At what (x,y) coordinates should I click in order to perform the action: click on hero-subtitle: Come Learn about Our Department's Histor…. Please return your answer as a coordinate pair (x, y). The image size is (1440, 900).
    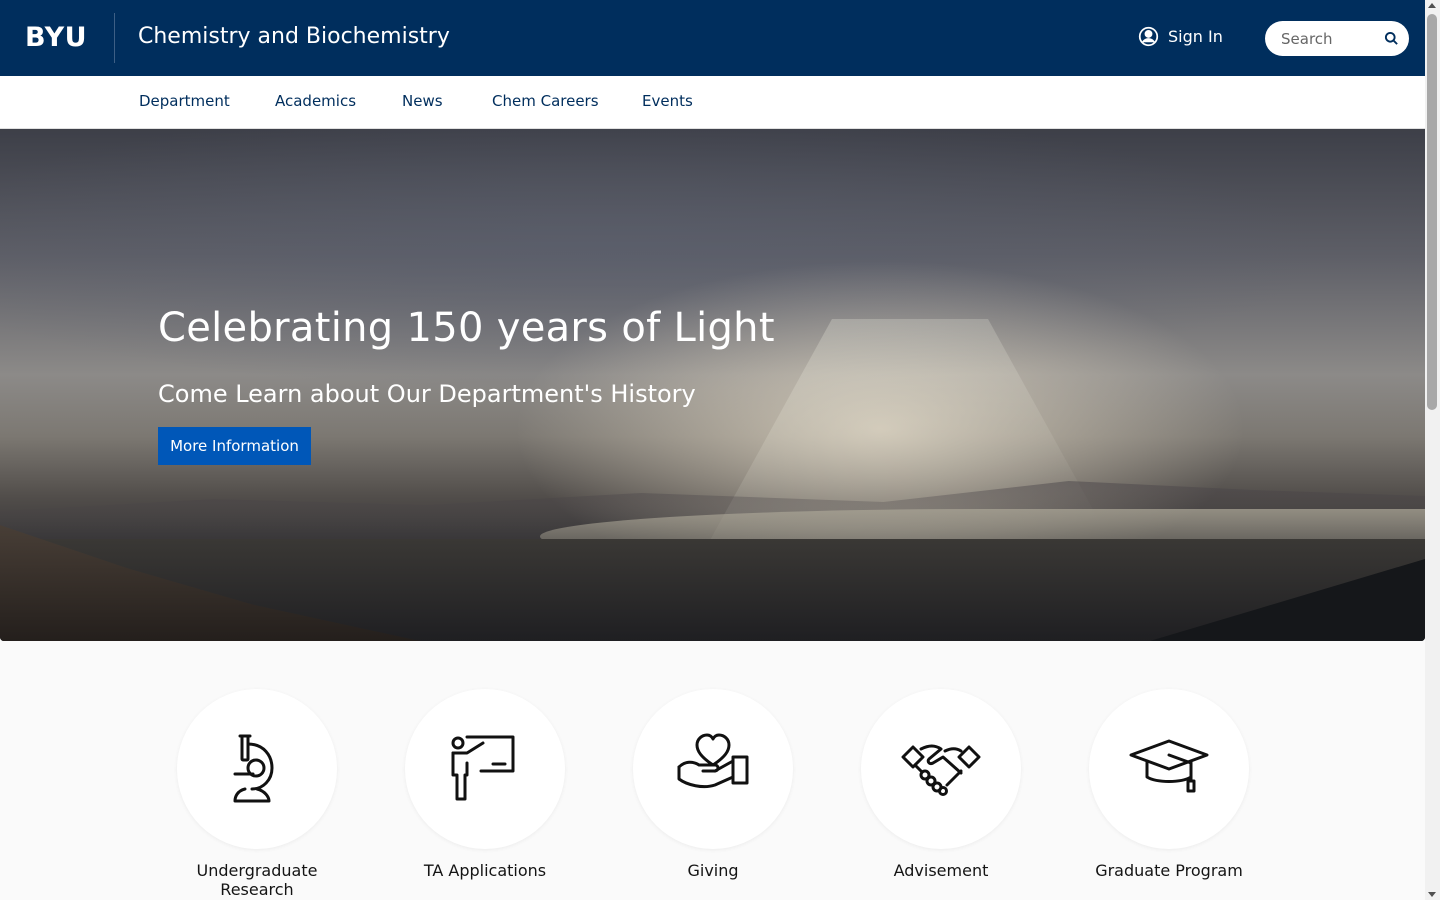
    Looking at the image, I should click on (427, 394).